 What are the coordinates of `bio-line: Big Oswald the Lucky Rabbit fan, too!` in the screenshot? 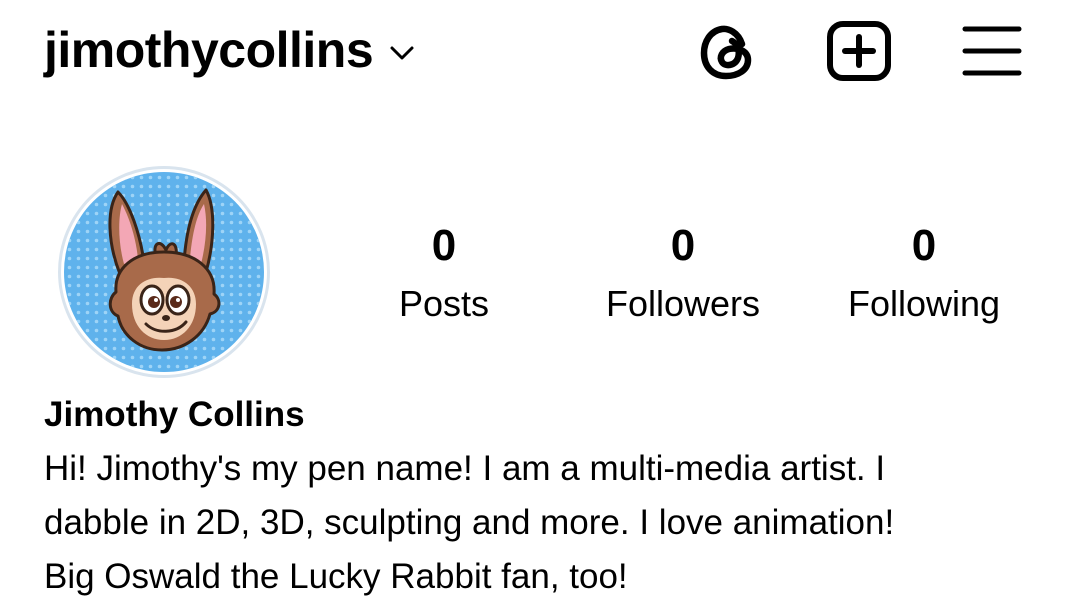 It's located at (336, 576).